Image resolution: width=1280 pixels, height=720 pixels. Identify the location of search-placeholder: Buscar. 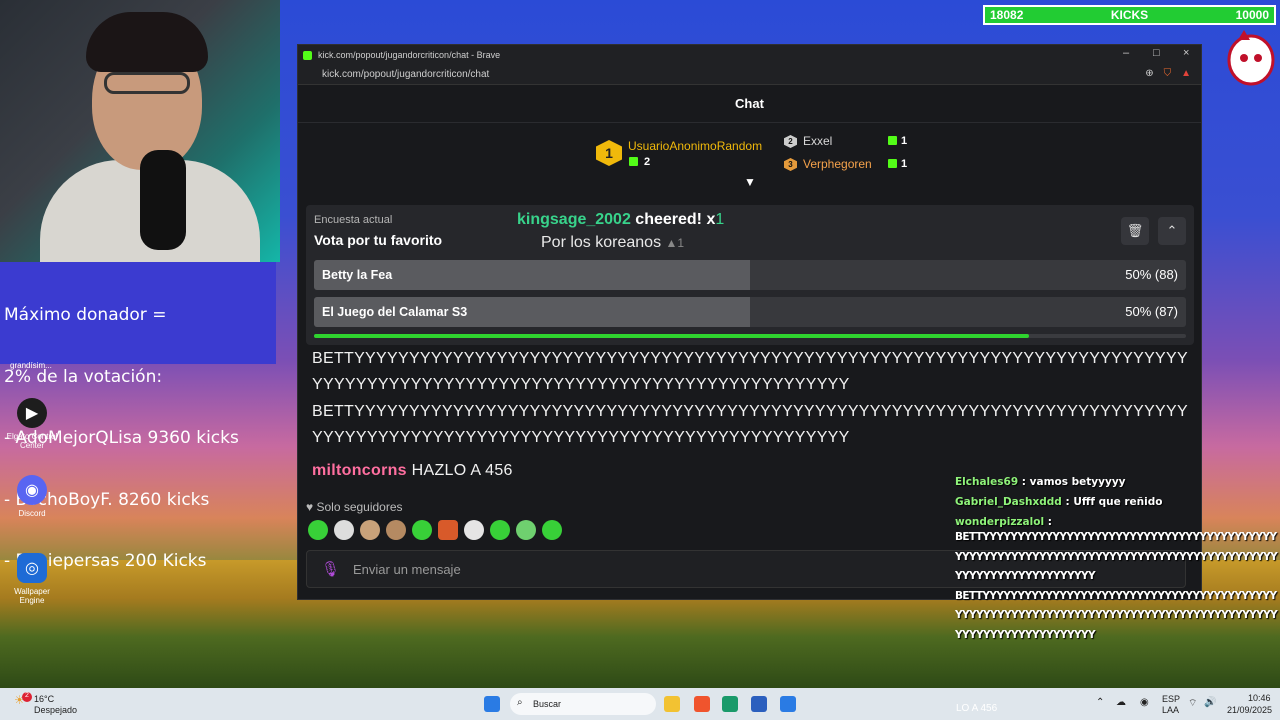
(547, 704).